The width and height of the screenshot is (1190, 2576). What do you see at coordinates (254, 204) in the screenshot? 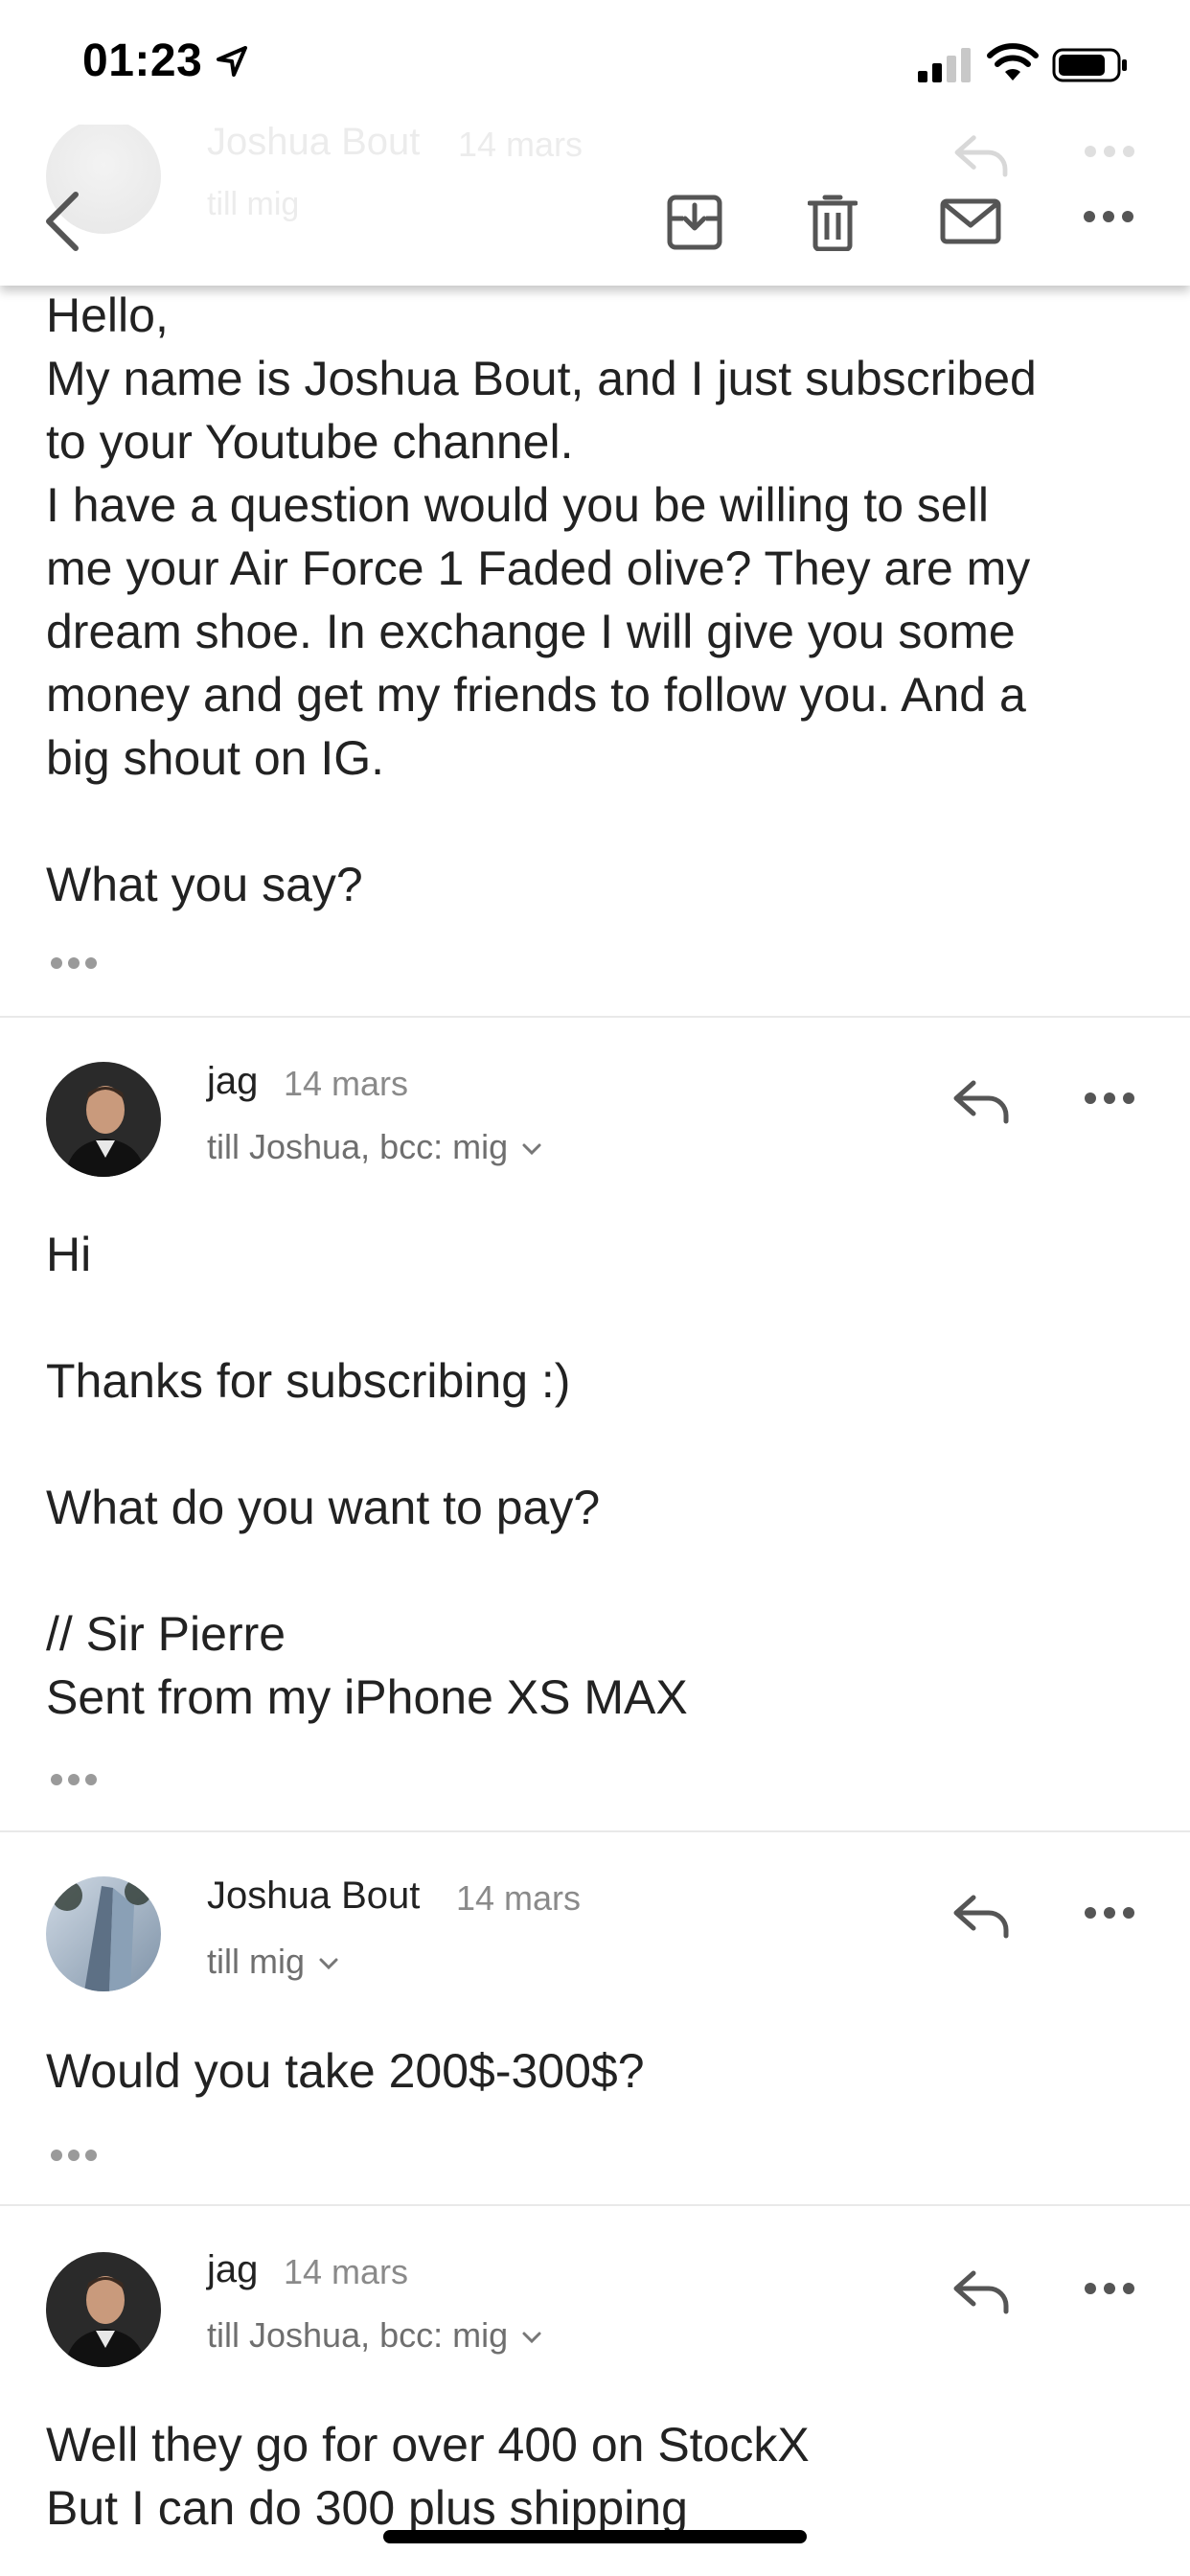
I see `recipient-line-faded: till mig` at bounding box center [254, 204].